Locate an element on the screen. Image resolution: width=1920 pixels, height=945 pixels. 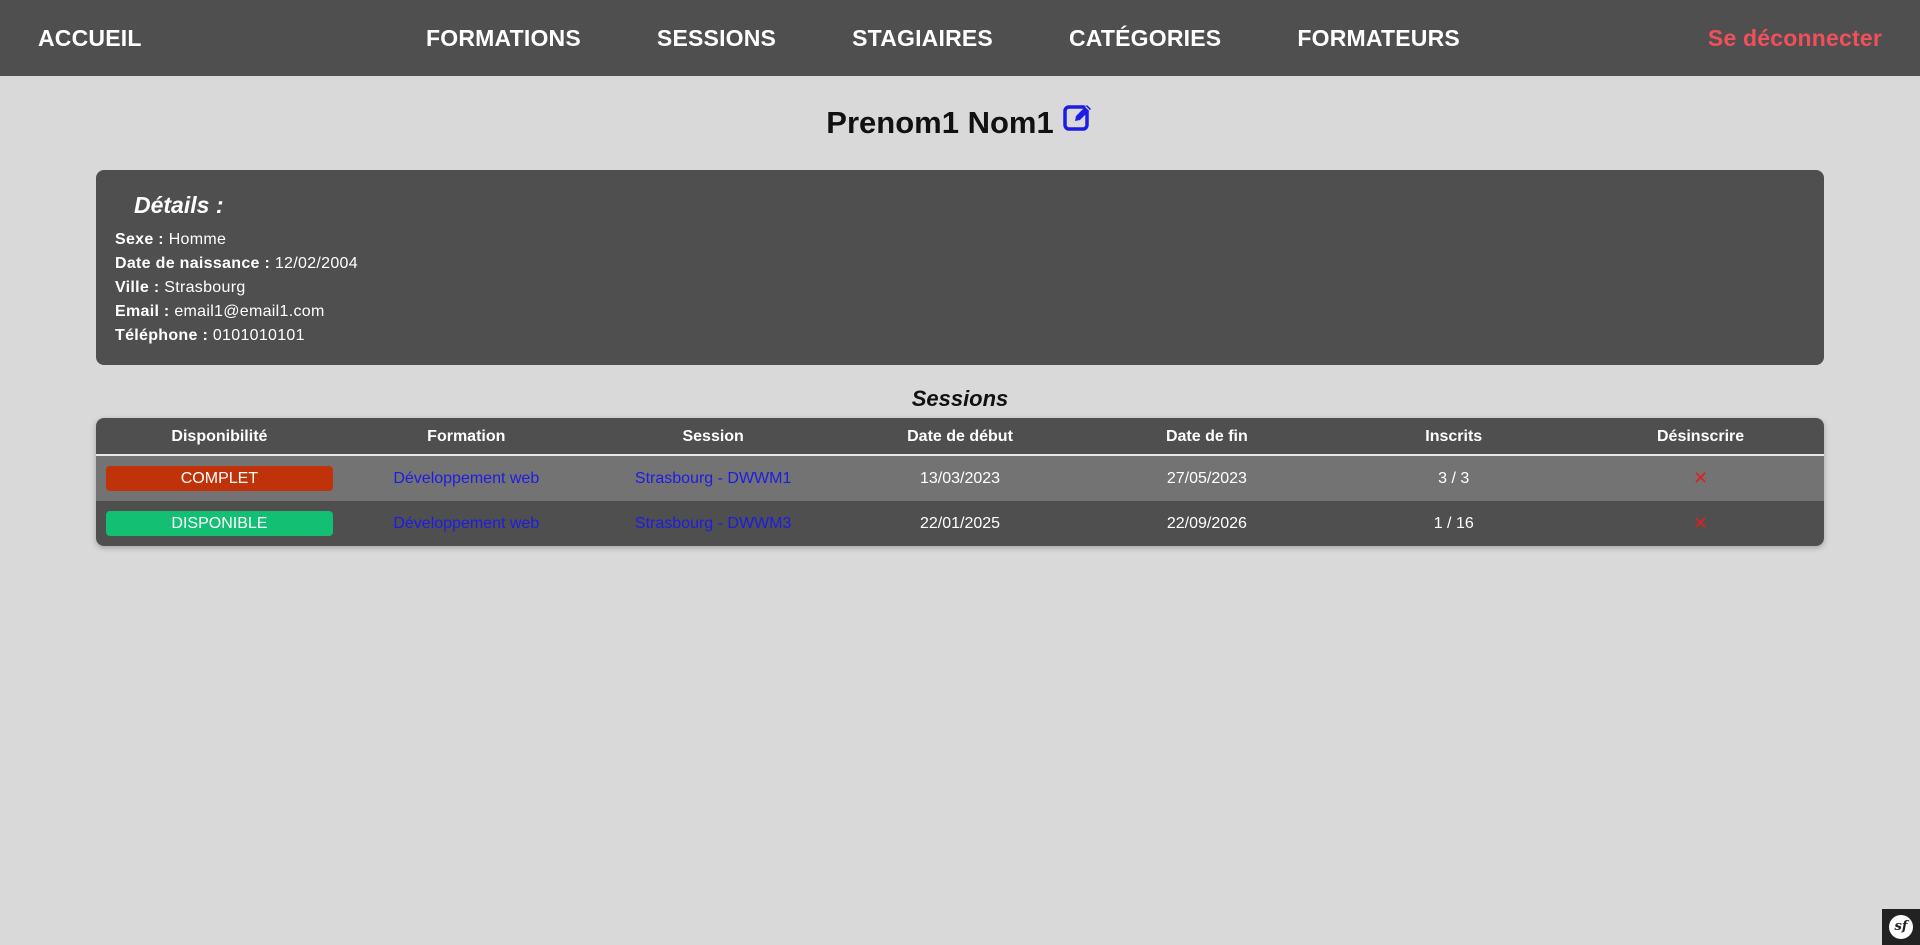
session-link: Strasbourg - DWWM3 is located at coordinates (713, 523).